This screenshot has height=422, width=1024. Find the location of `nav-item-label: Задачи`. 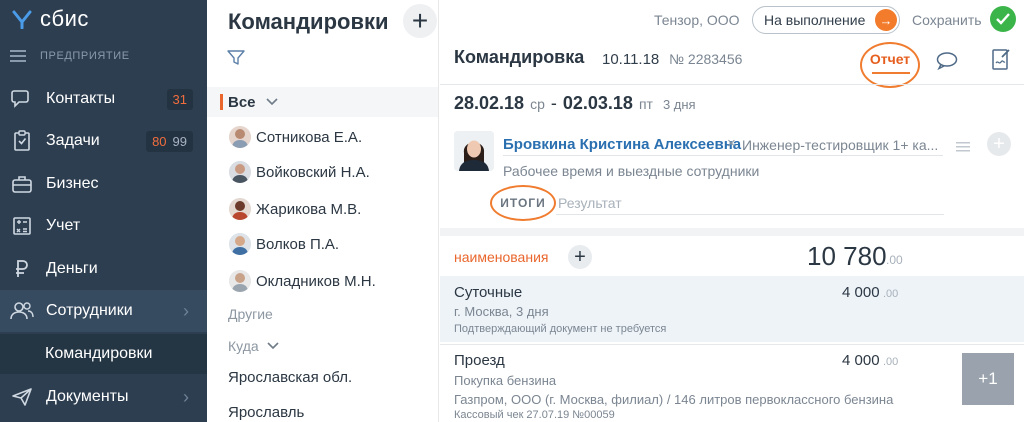

nav-item-label: Задачи is located at coordinates (73, 140).